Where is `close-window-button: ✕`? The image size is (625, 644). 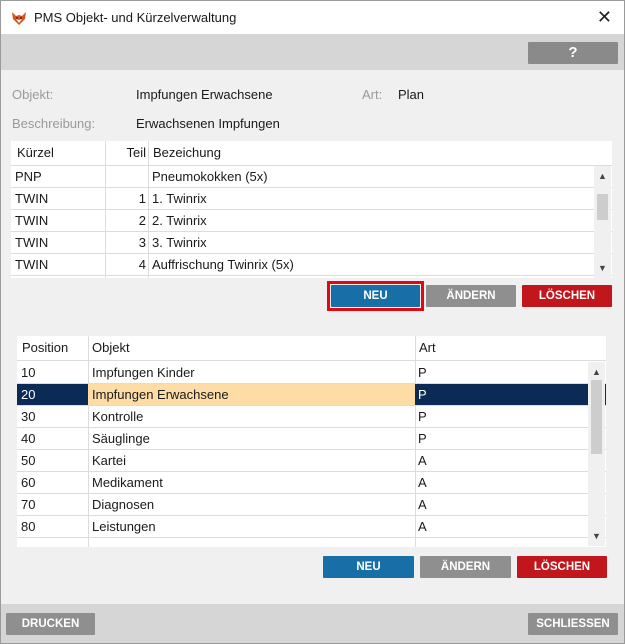 close-window-button: ✕ is located at coordinates (604, 17).